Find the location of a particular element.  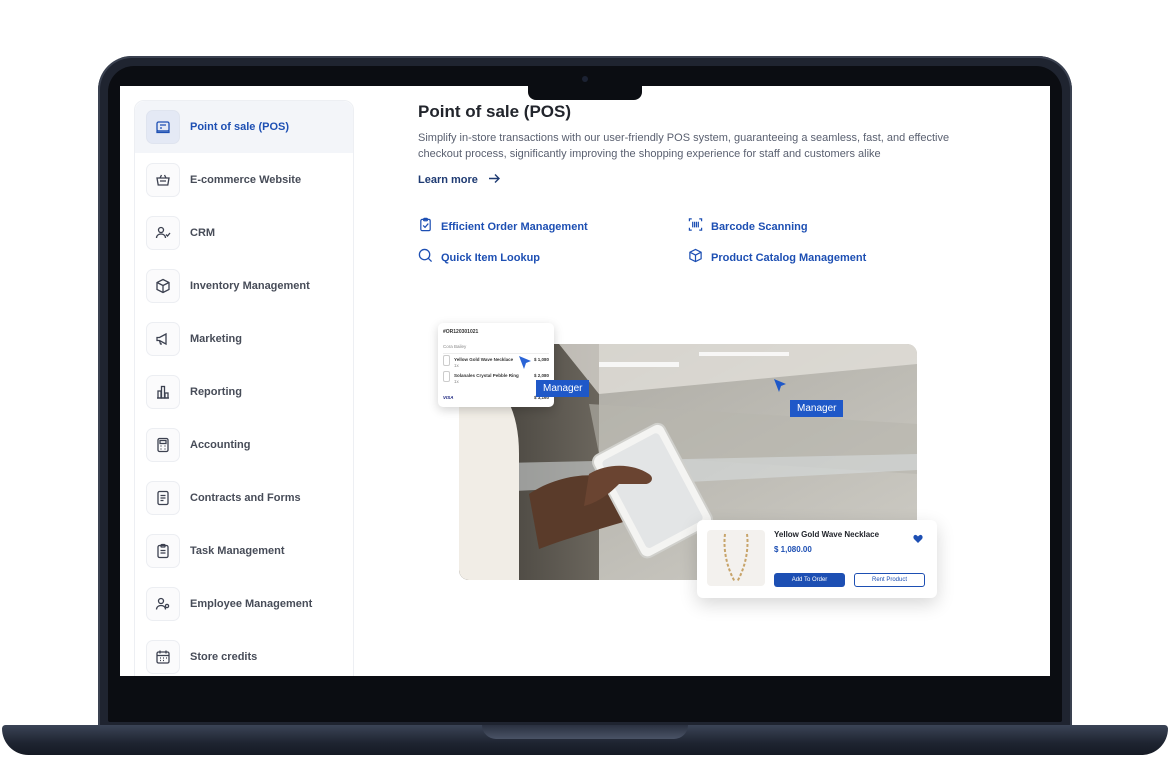

product-price: $ 1,080.00 is located at coordinates (793, 549).